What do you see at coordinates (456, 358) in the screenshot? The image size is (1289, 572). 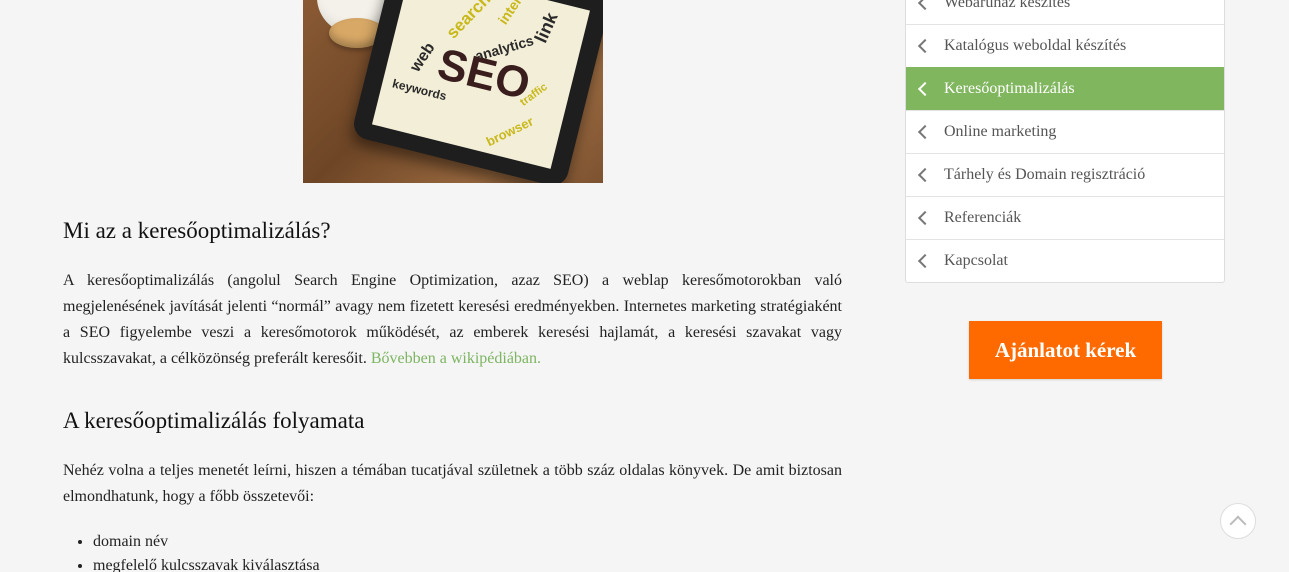 I see `wikipedia-link: Bővebben a wikipédiában.` at bounding box center [456, 358].